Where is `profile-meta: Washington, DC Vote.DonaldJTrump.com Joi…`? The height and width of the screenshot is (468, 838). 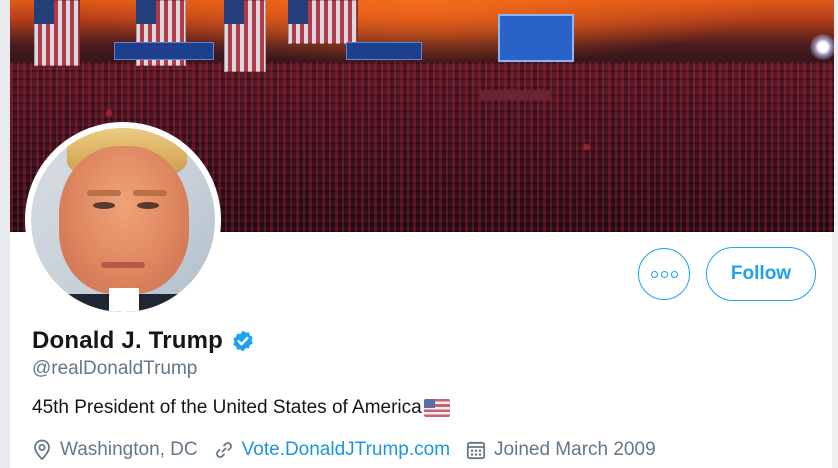 profile-meta: Washington, DC Vote.DonaldJTrump.com Joi… is located at coordinates (352, 450).